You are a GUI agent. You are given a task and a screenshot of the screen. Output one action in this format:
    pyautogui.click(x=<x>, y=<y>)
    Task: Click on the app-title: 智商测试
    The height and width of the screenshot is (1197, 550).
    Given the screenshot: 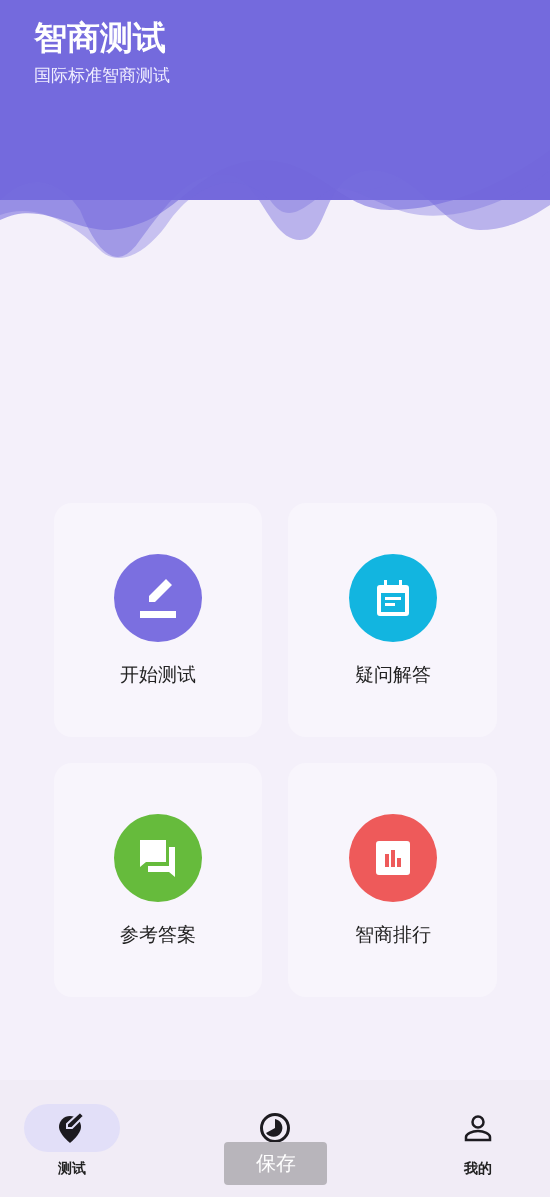 What is the action you would take?
    pyautogui.click(x=100, y=38)
    